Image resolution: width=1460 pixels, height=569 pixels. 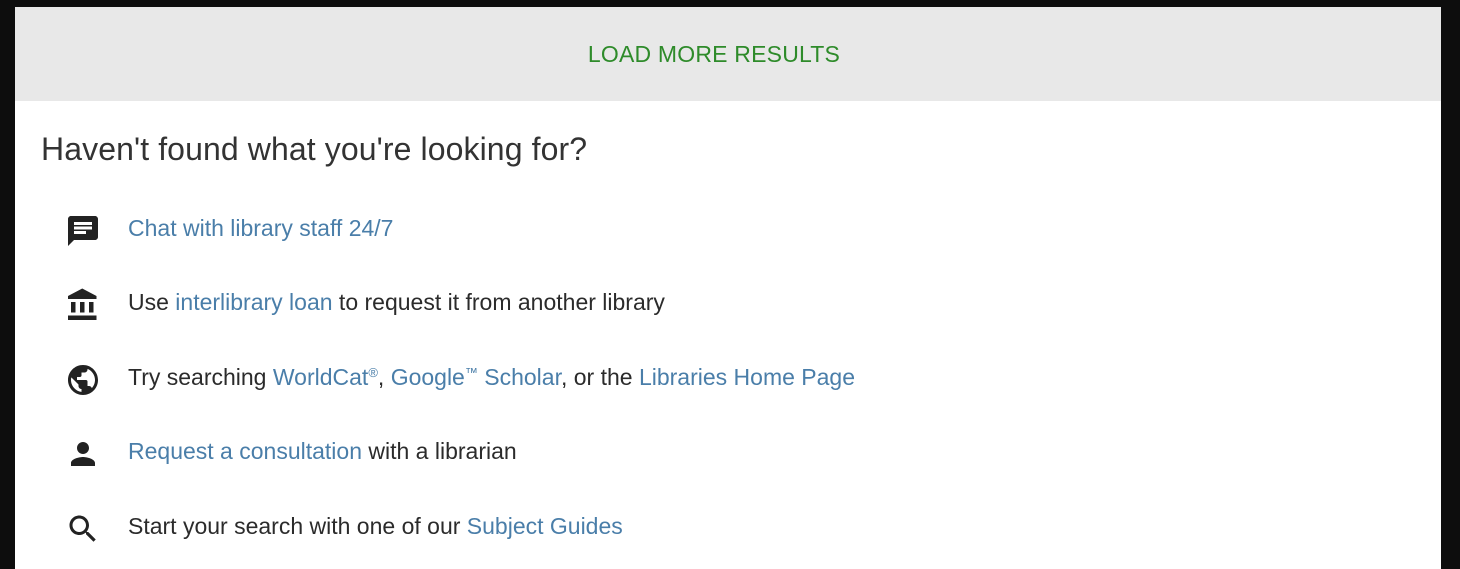 I want to click on worldcat-label: WorldCat, so click(x=320, y=377).